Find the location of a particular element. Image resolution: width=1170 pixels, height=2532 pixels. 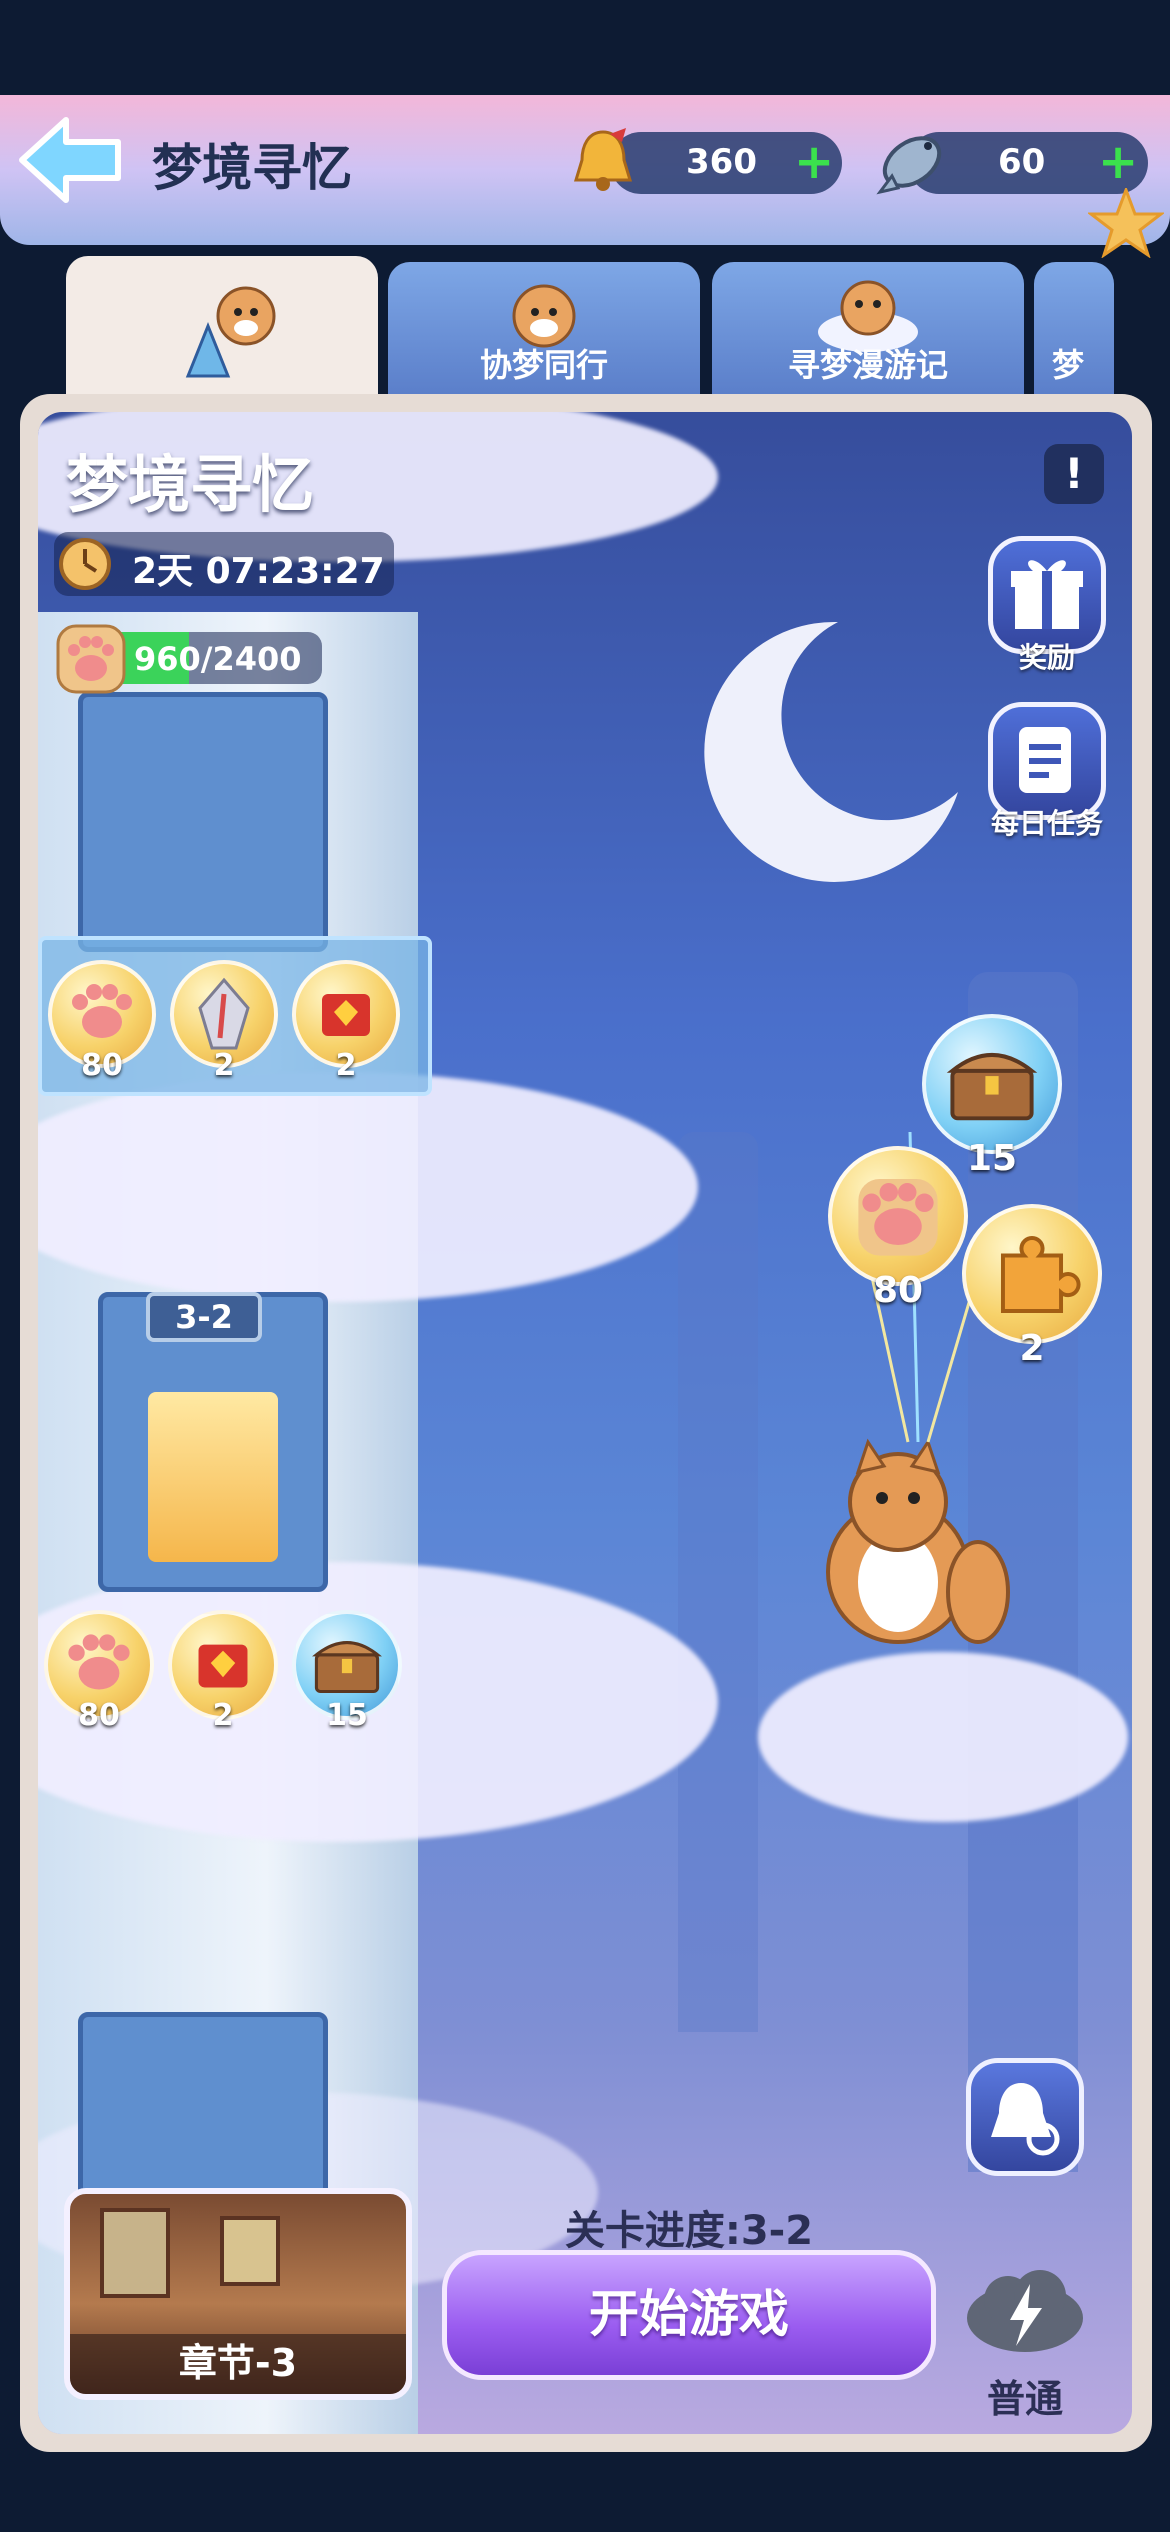

event-progress-bar: 960/2400 is located at coordinates (211, 658).